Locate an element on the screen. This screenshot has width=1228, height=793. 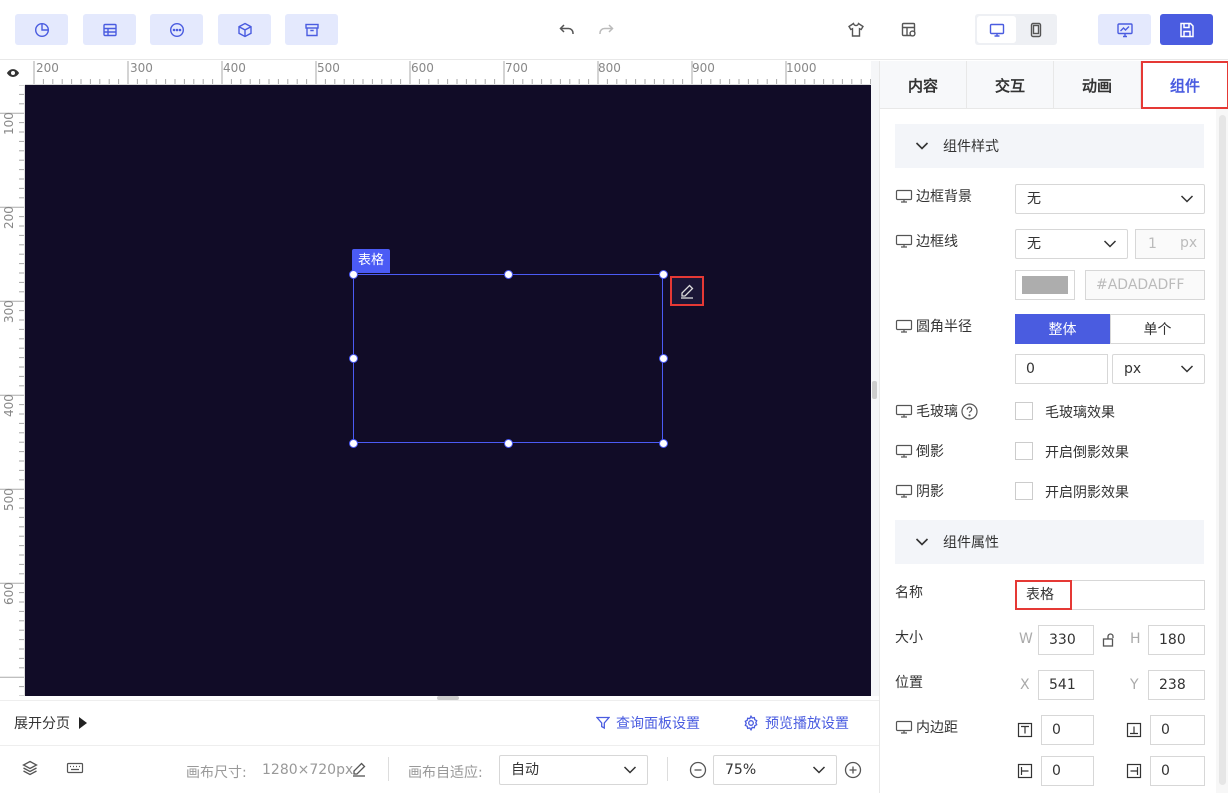
border-bg-label-text: 边框背景 is located at coordinates (944, 197).